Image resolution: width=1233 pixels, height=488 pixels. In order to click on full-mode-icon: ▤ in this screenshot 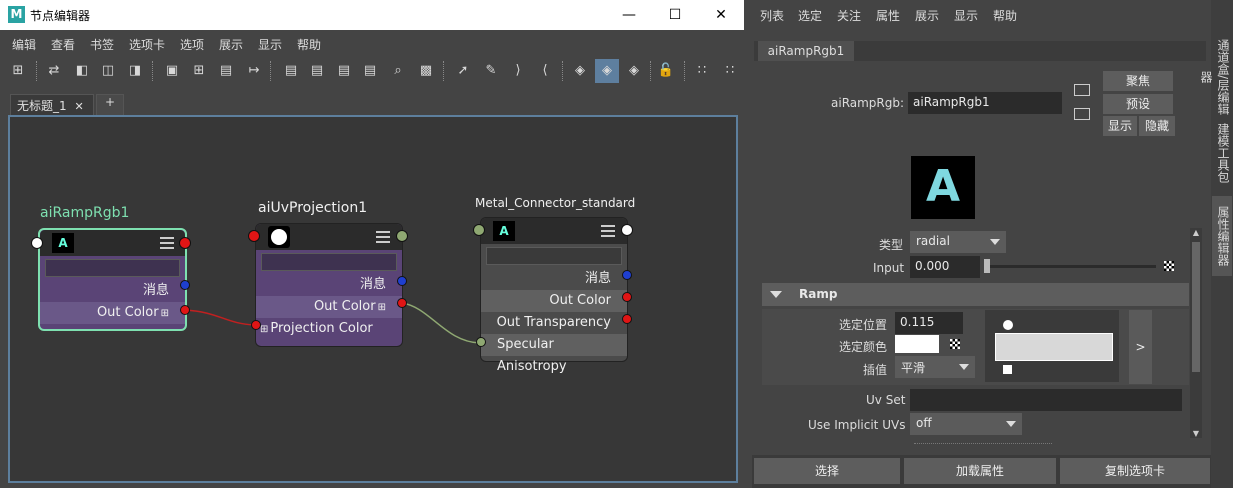, I will do `click(344, 71)`.